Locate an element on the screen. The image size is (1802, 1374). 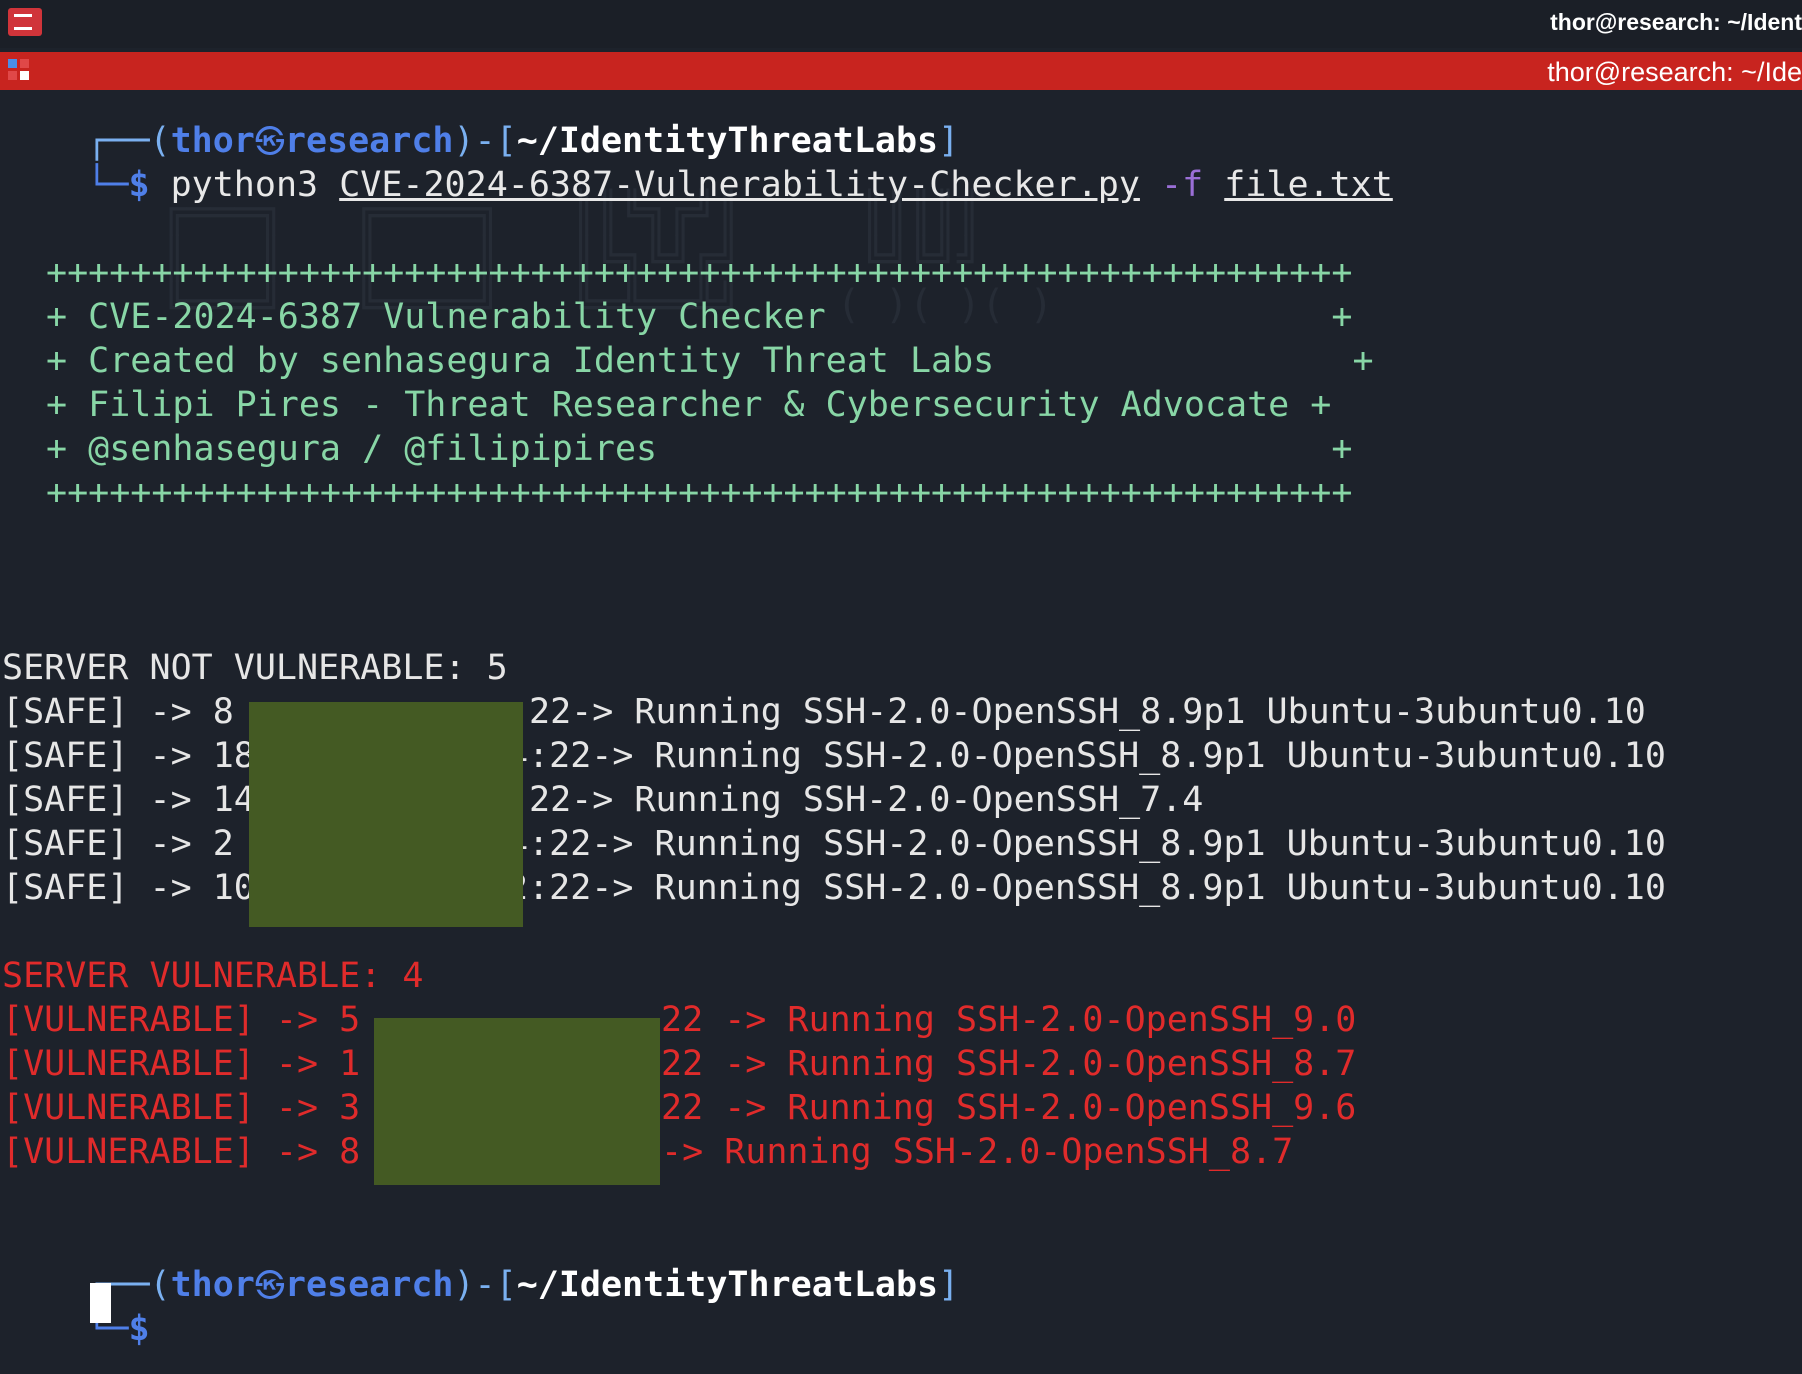
prompt-dollar: └─$ is located at coordinates (128, 185).